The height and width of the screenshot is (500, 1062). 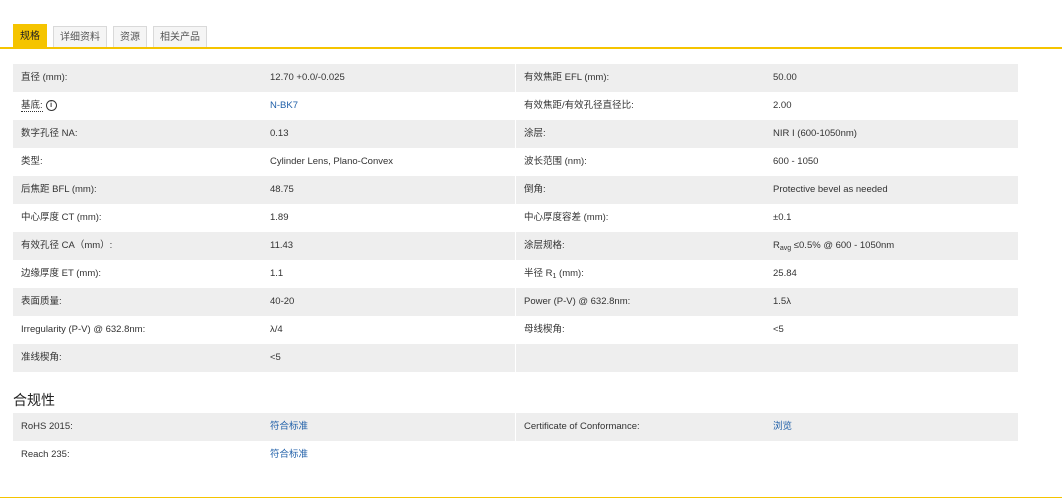 I want to click on compliance-label: Certificate of Conformance:, so click(x=582, y=426).